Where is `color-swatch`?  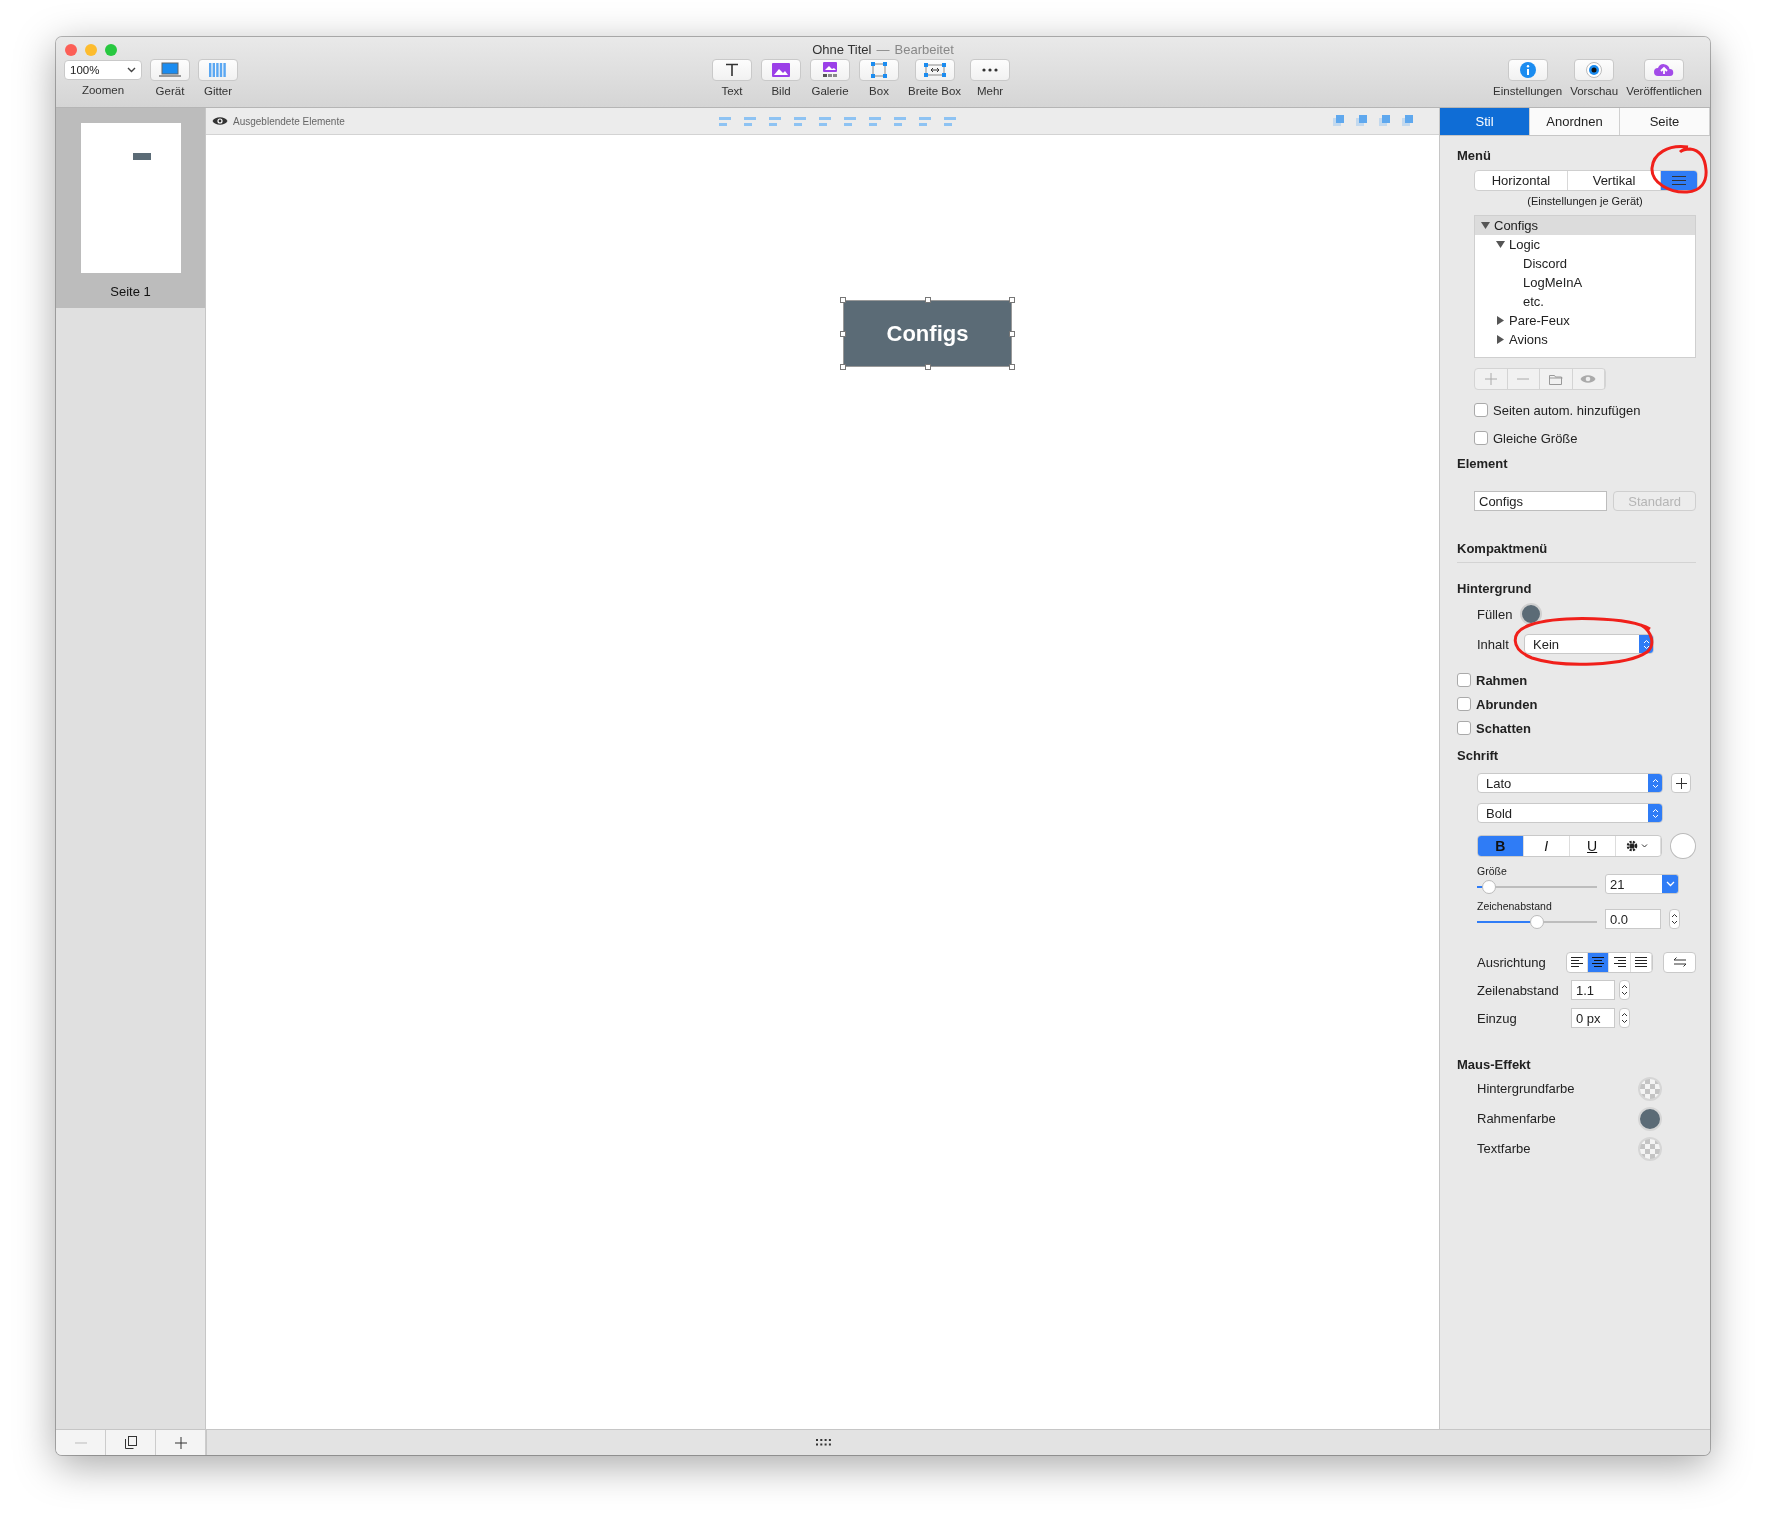 color-swatch is located at coordinates (1650, 1118).